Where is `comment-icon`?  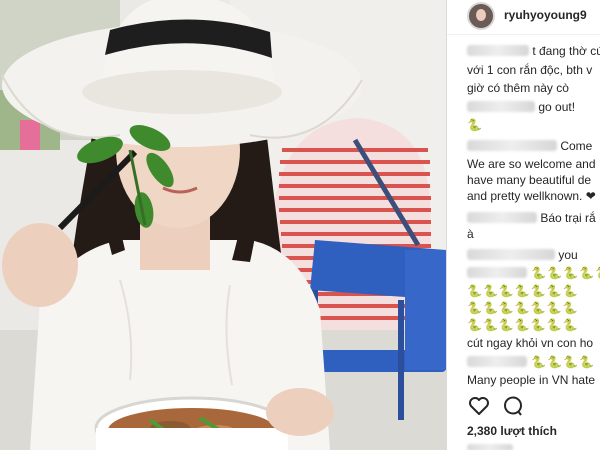
comment-icon is located at coordinates (513, 406).